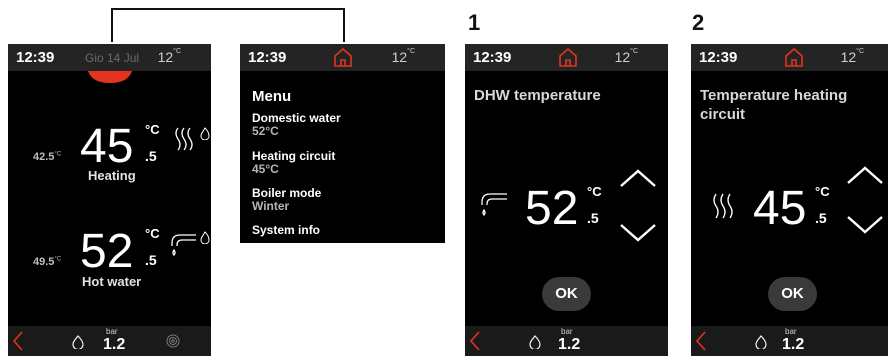  Describe the element at coordinates (537, 95) in the screenshot. I see `page-title: DHW temperature` at that location.